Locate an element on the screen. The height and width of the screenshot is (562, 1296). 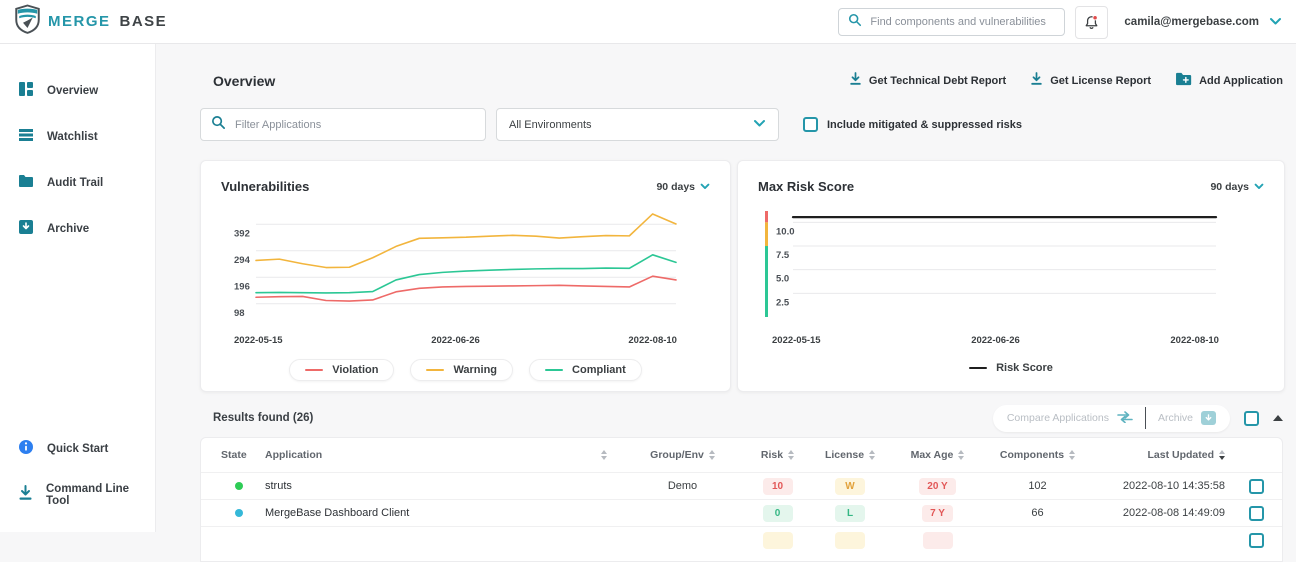
archive-button: Archive is located at coordinates (1187, 418).